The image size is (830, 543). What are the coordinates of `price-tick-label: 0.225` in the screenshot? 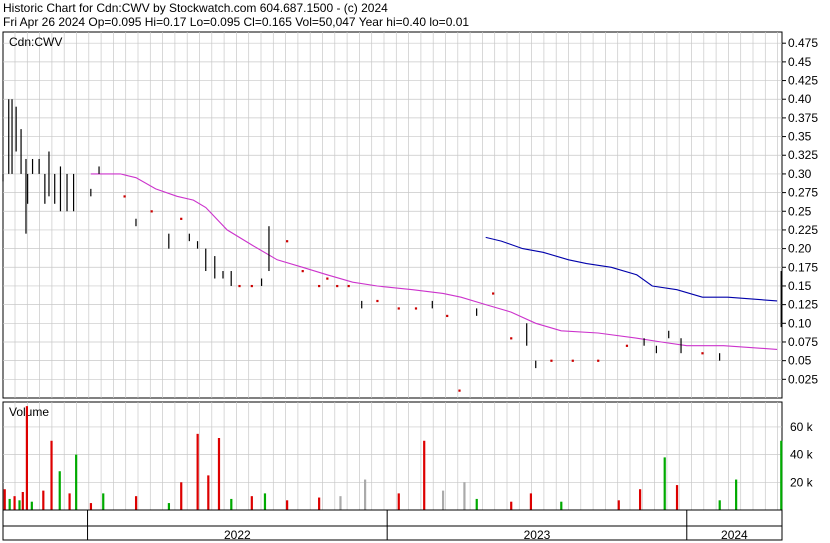 It's located at (803, 230).